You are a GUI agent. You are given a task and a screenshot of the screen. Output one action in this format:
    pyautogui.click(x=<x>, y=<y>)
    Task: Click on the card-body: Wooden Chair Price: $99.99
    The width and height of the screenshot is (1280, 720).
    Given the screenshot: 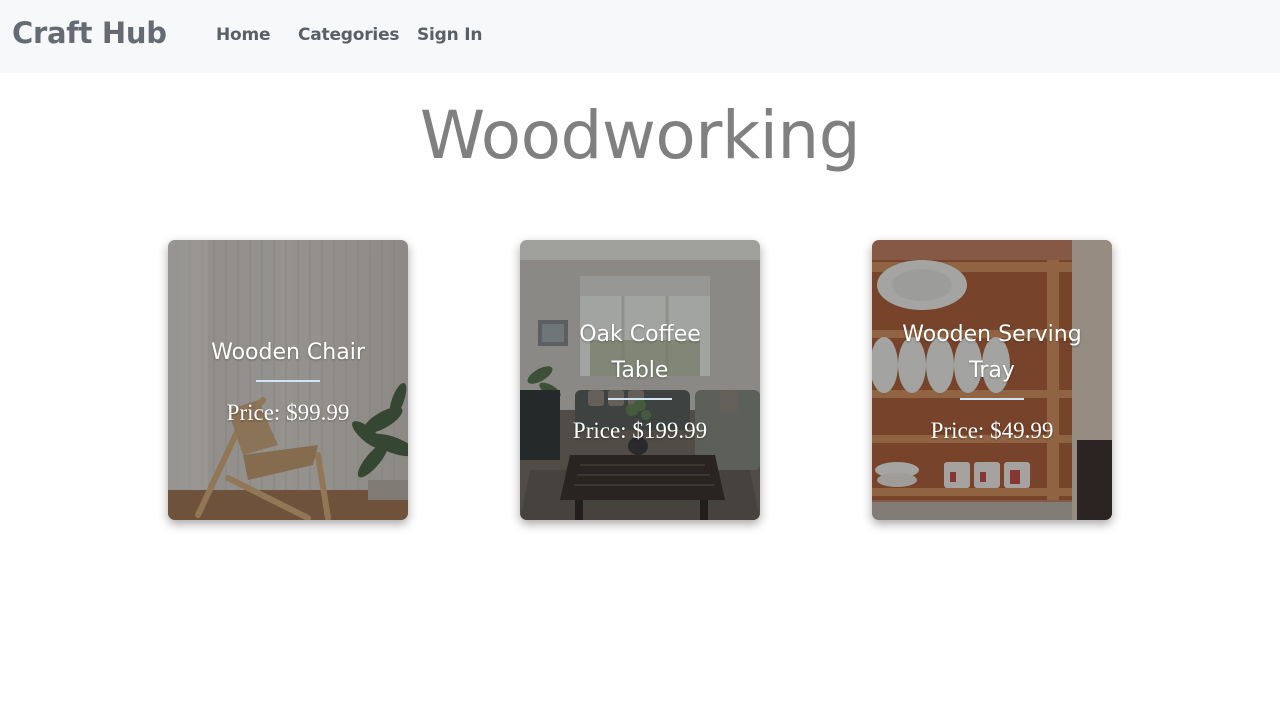 What is the action you would take?
    pyautogui.click(x=288, y=380)
    